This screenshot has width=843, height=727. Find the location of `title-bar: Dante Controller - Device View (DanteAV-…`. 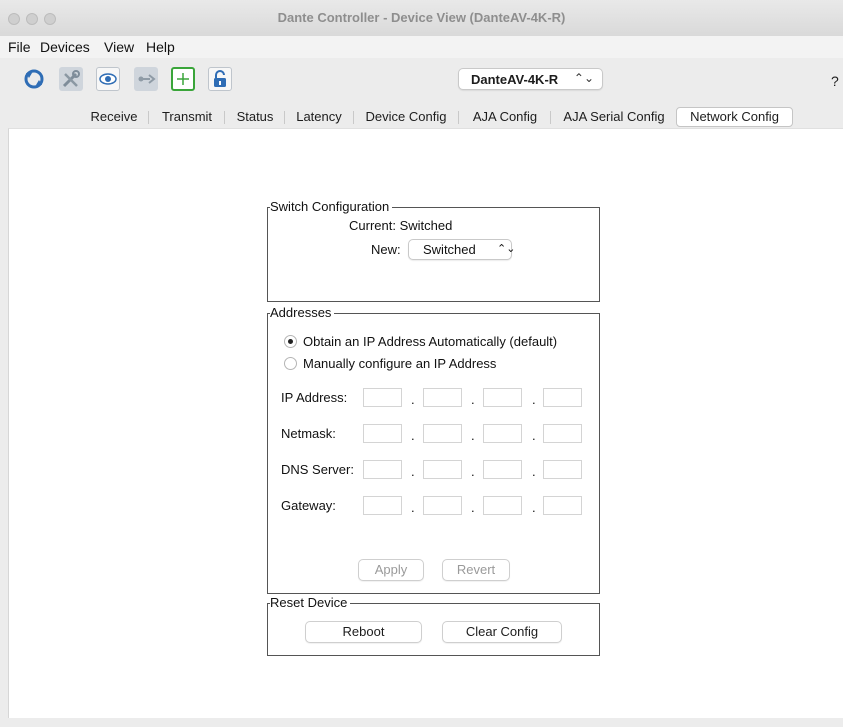

title-bar: Dante Controller - Device View (DanteAV-… is located at coordinates (421, 18).